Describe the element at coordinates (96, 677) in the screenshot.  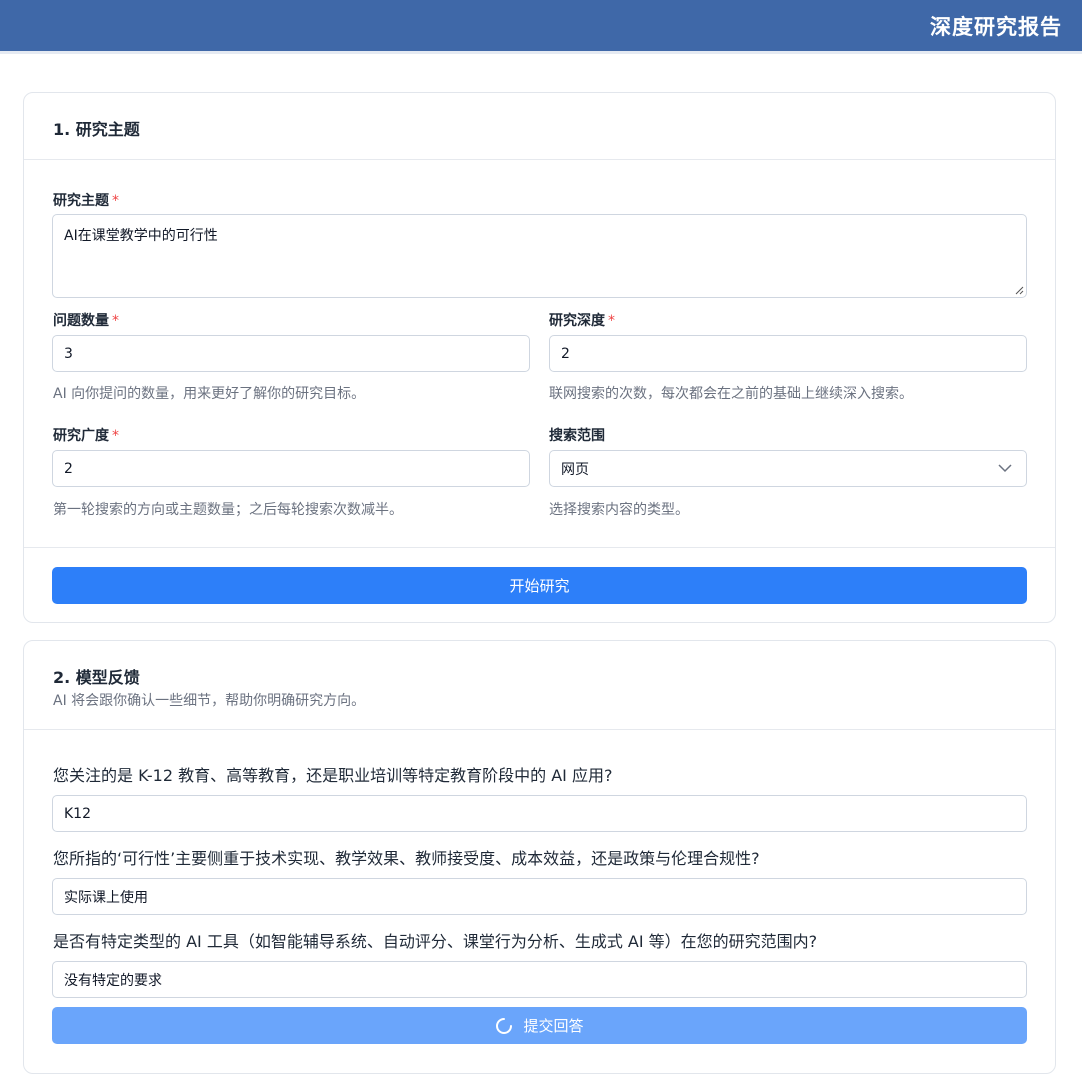
I see `section-title: 2. 模型反馈` at that location.